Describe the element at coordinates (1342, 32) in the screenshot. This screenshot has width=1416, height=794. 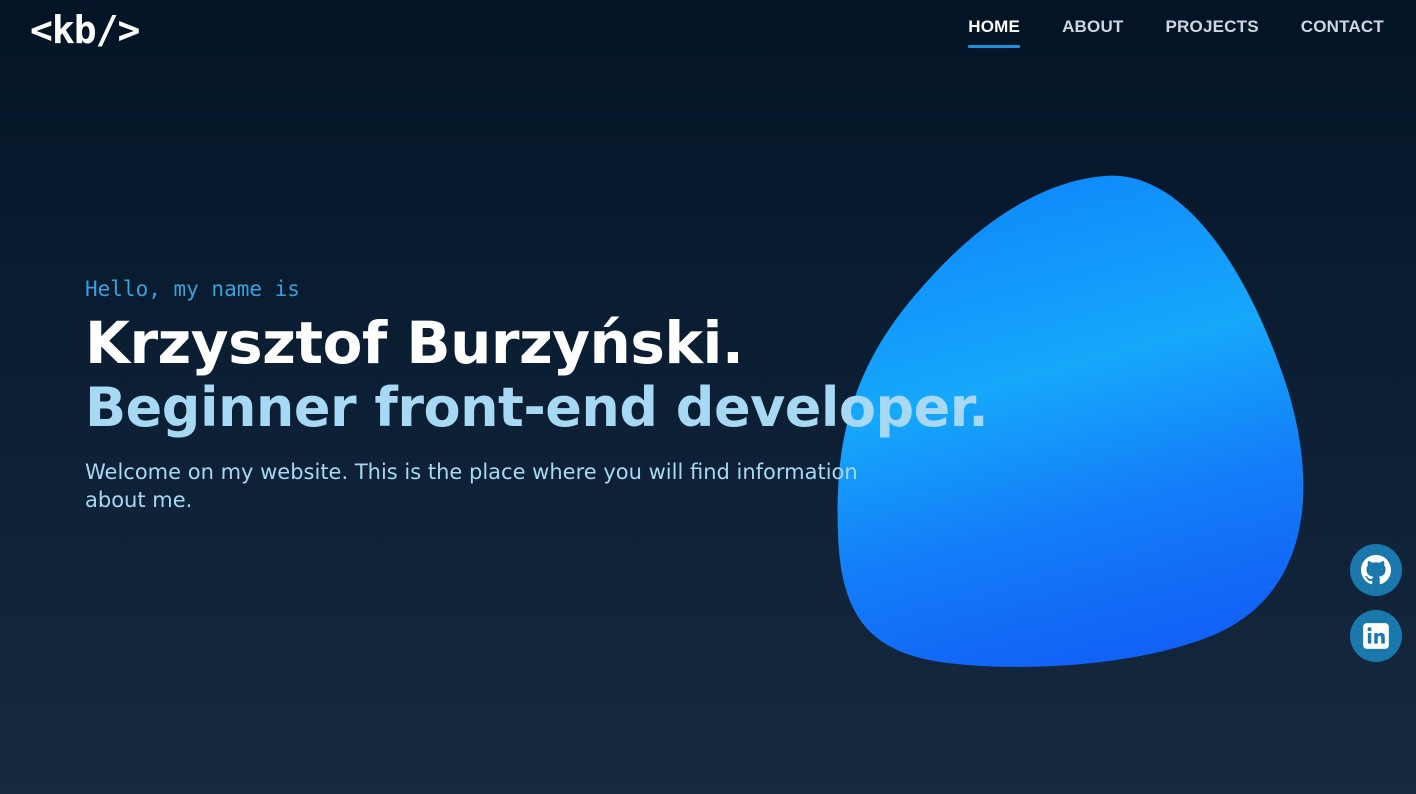
I see `nav-contact: CONTACT` at that location.